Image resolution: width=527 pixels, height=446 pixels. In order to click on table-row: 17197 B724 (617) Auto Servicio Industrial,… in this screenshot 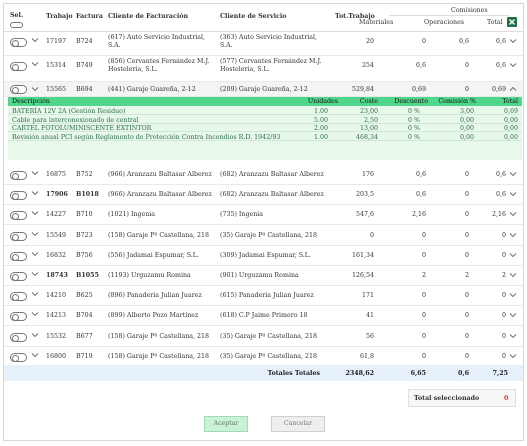, I will do `click(263, 44)`.